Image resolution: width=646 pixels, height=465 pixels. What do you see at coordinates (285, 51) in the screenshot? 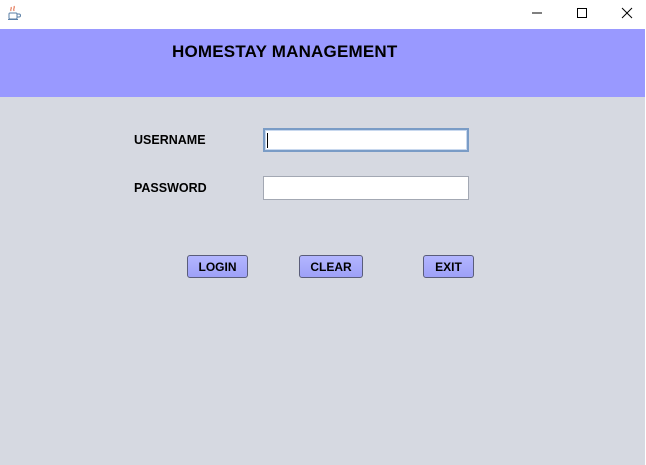
I see `page-title: HOMESTAY MANAGEMENT` at bounding box center [285, 51].